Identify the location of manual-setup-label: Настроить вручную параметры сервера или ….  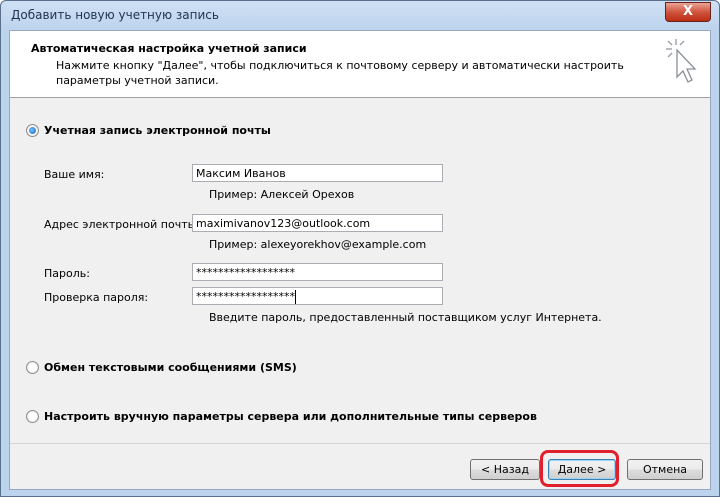
(290, 416).